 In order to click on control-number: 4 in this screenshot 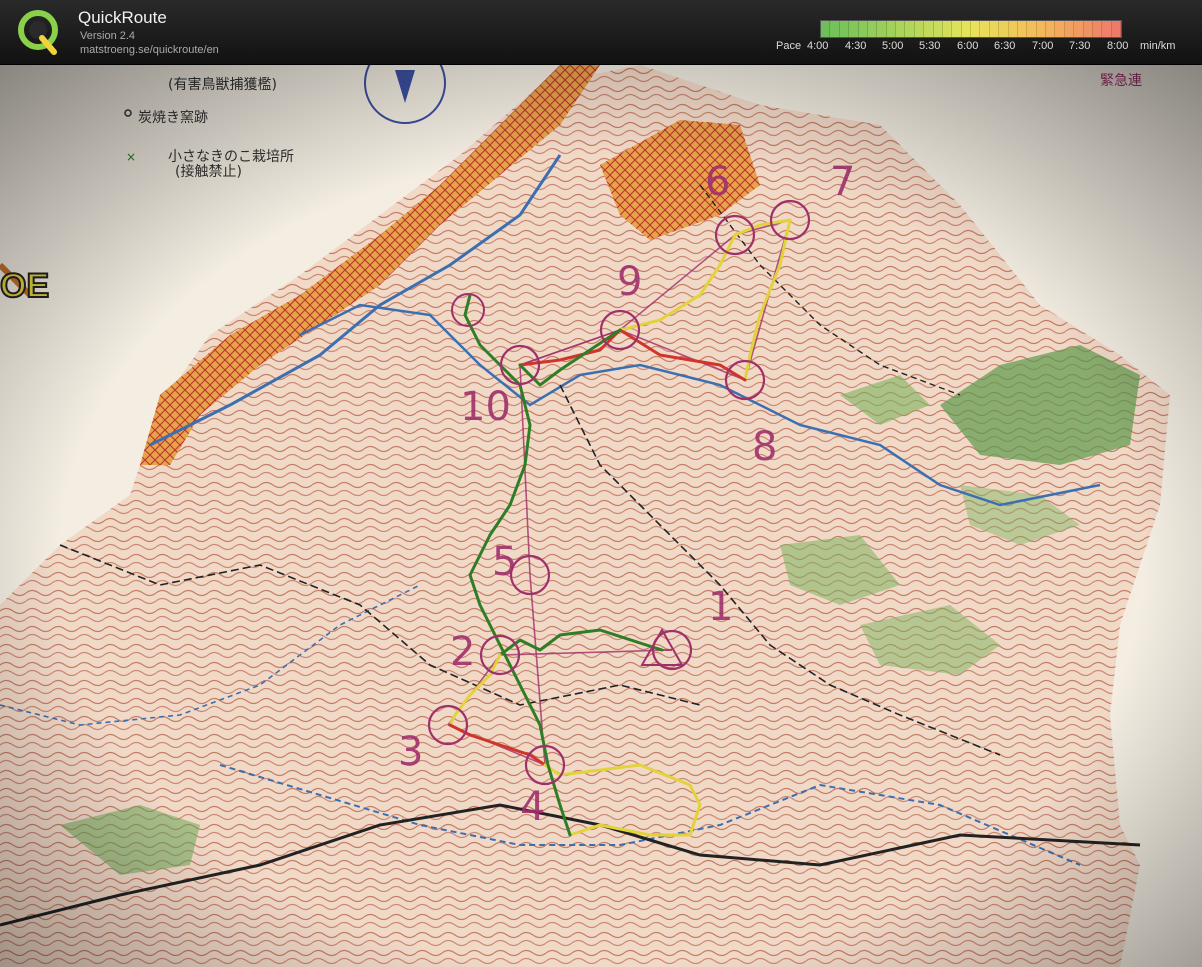, I will do `click(532, 807)`.